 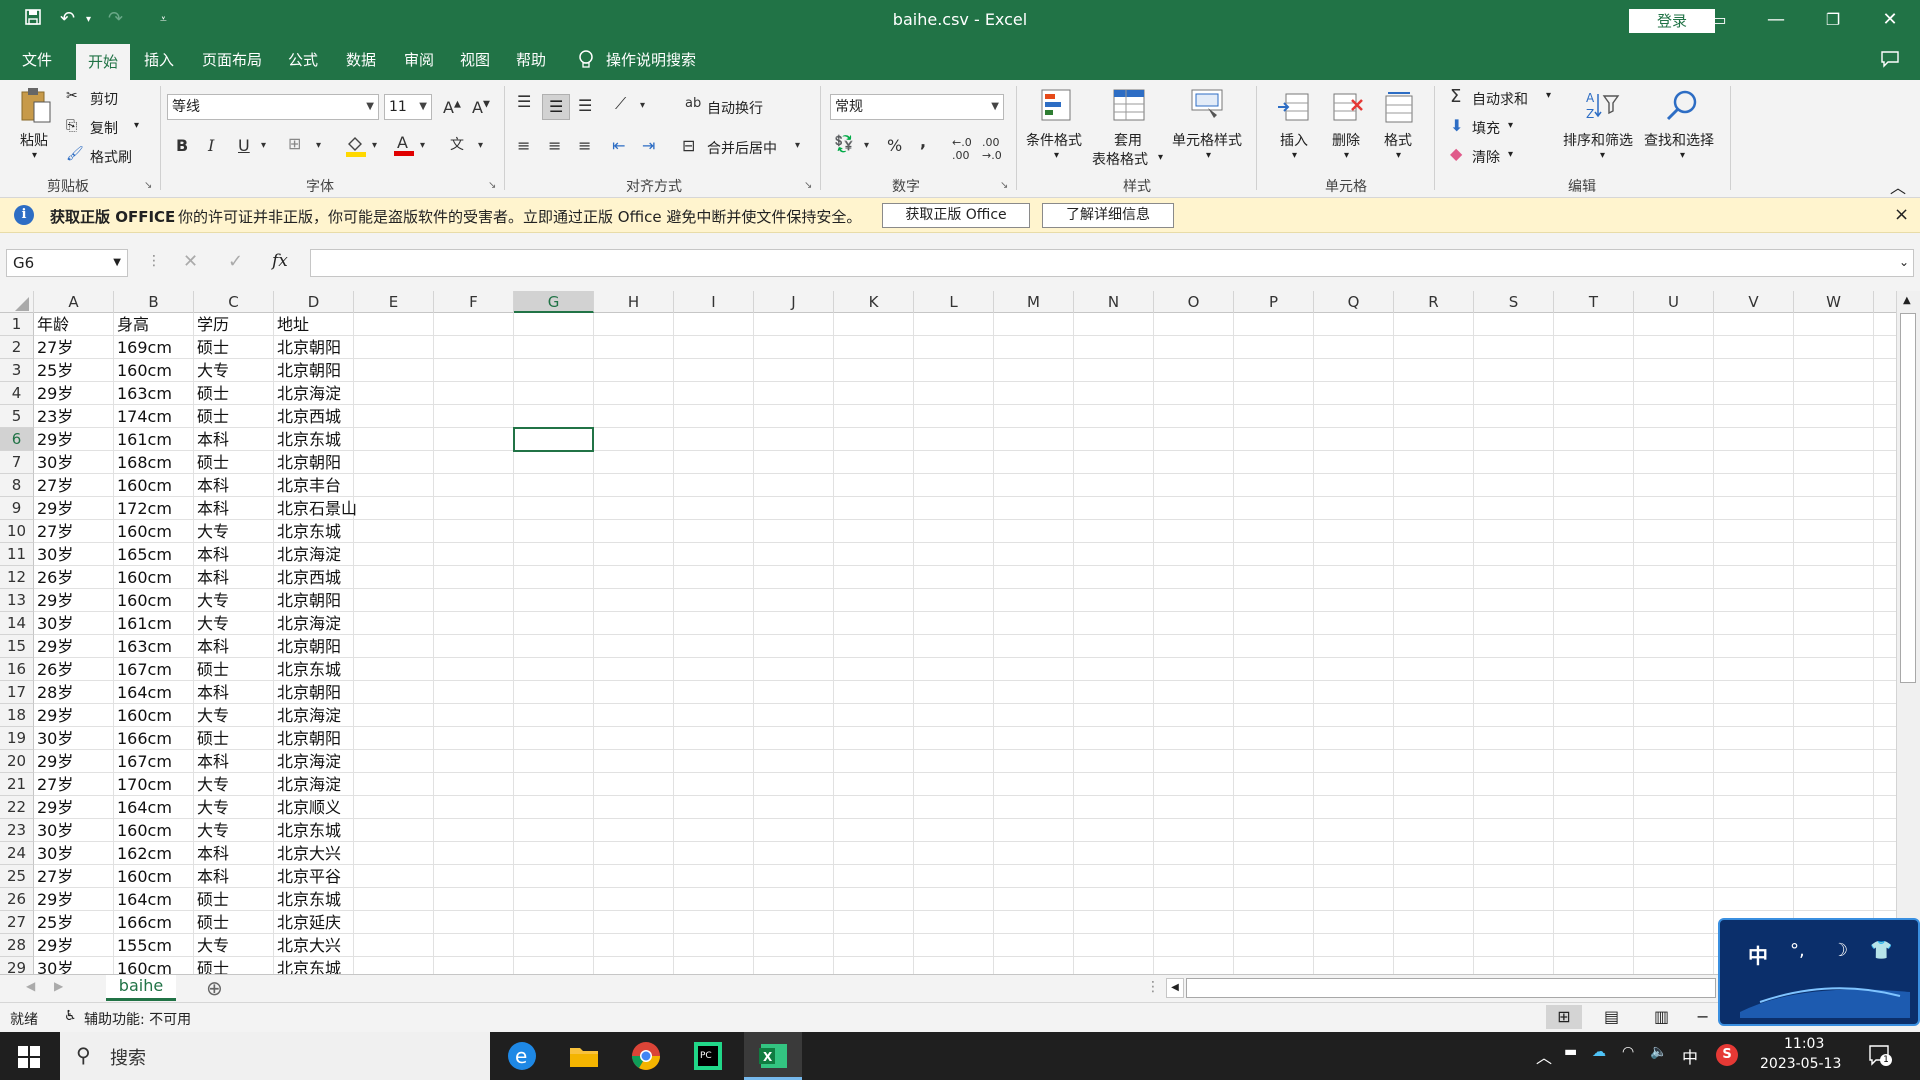 I want to click on decrease-decimal-icon: .00 →.0, so click(x=992, y=149).